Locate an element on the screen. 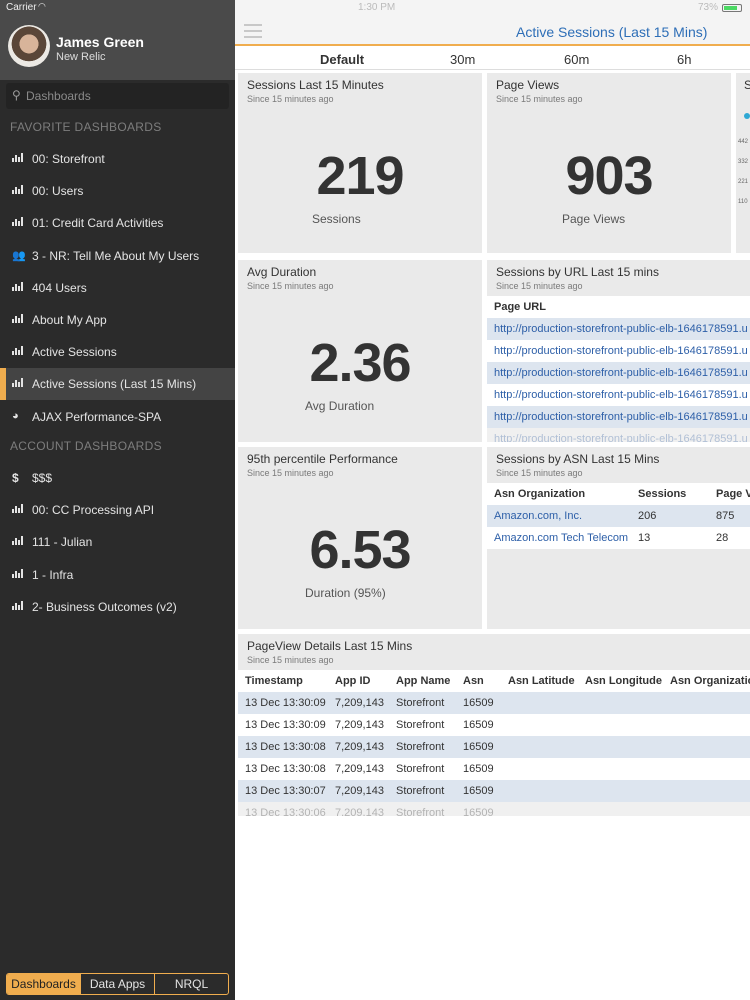  clock: 1:30 PM is located at coordinates (377, 7).